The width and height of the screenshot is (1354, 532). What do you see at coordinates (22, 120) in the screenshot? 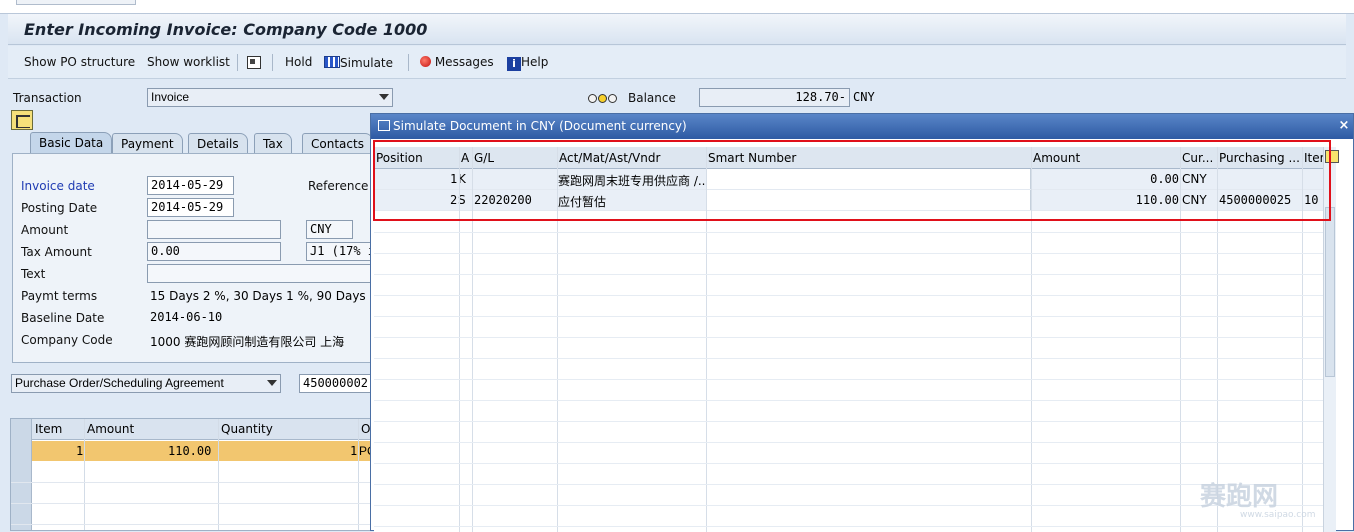
I see `screen-layout-button` at bounding box center [22, 120].